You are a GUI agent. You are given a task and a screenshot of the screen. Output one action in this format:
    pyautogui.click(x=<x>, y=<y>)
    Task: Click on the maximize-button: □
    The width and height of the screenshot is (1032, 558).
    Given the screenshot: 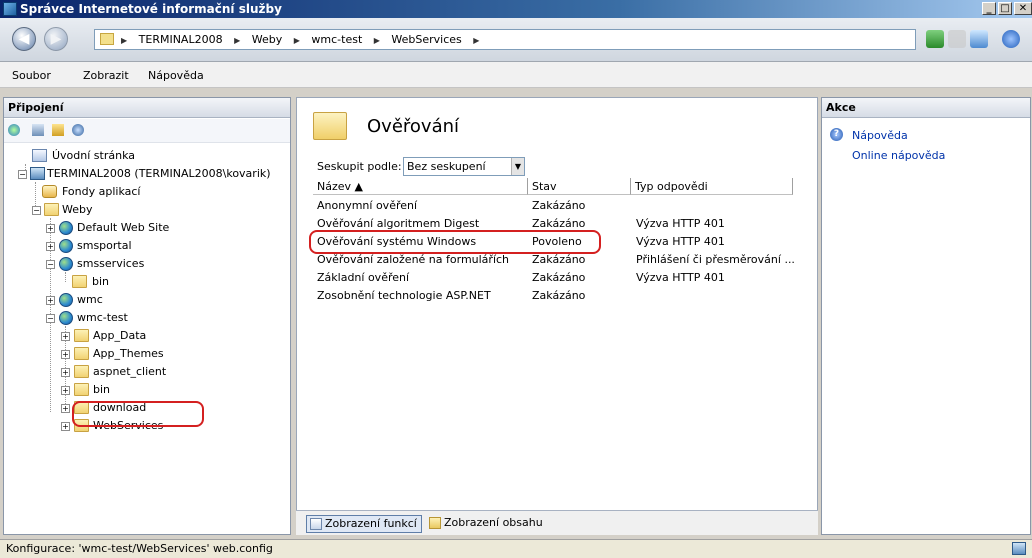 What is the action you would take?
    pyautogui.click(x=1005, y=8)
    